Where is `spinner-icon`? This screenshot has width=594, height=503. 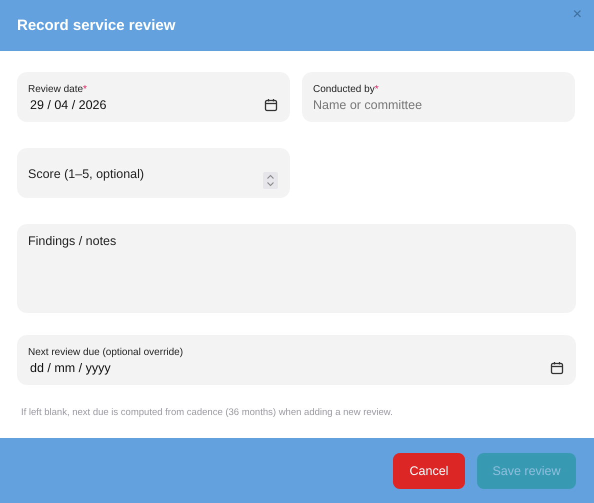
spinner-icon is located at coordinates (270, 180).